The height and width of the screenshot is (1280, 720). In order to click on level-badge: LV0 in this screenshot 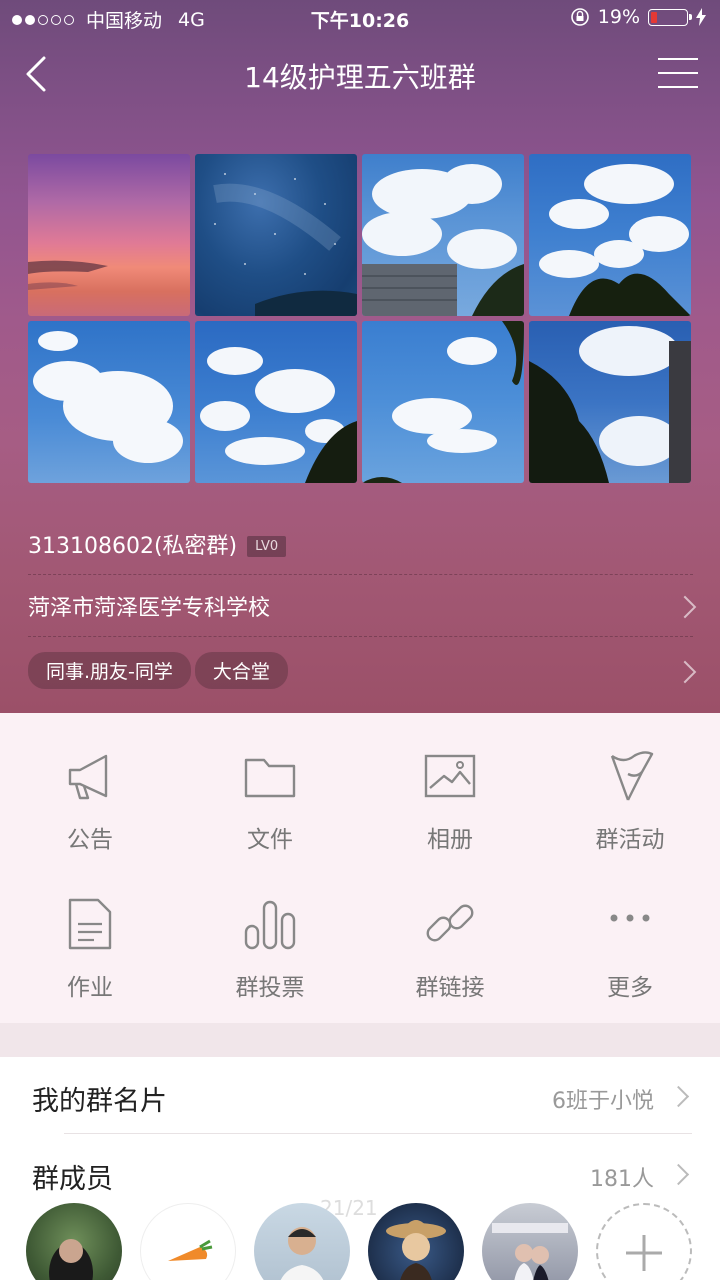, I will do `click(267, 546)`.